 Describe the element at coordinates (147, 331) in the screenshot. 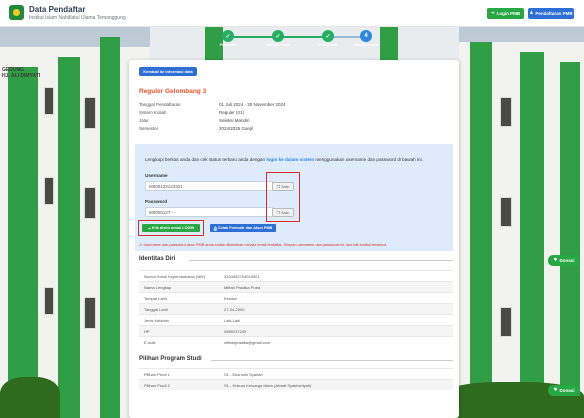

I see `row-key: HP` at that location.